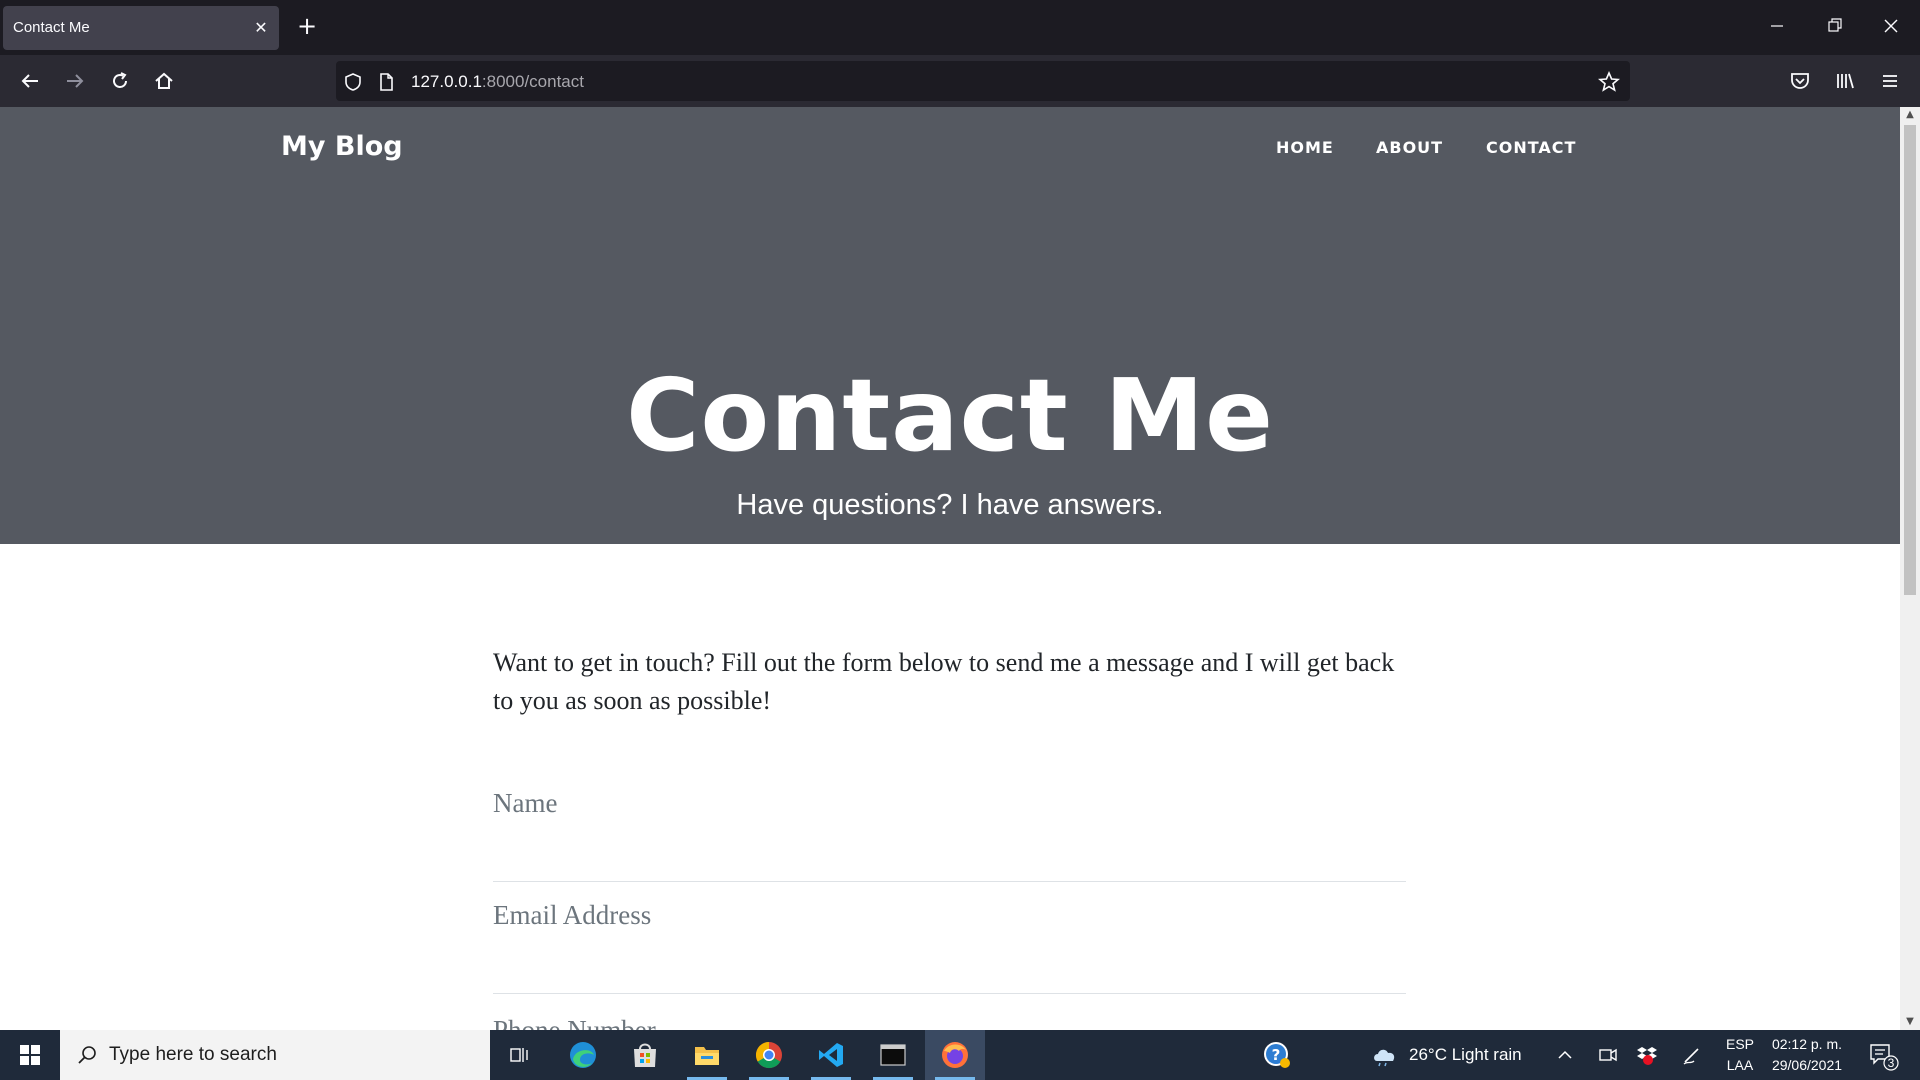 This screenshot has height=1080, width=1920. I want to click on email-field-group, so click(949, 938).